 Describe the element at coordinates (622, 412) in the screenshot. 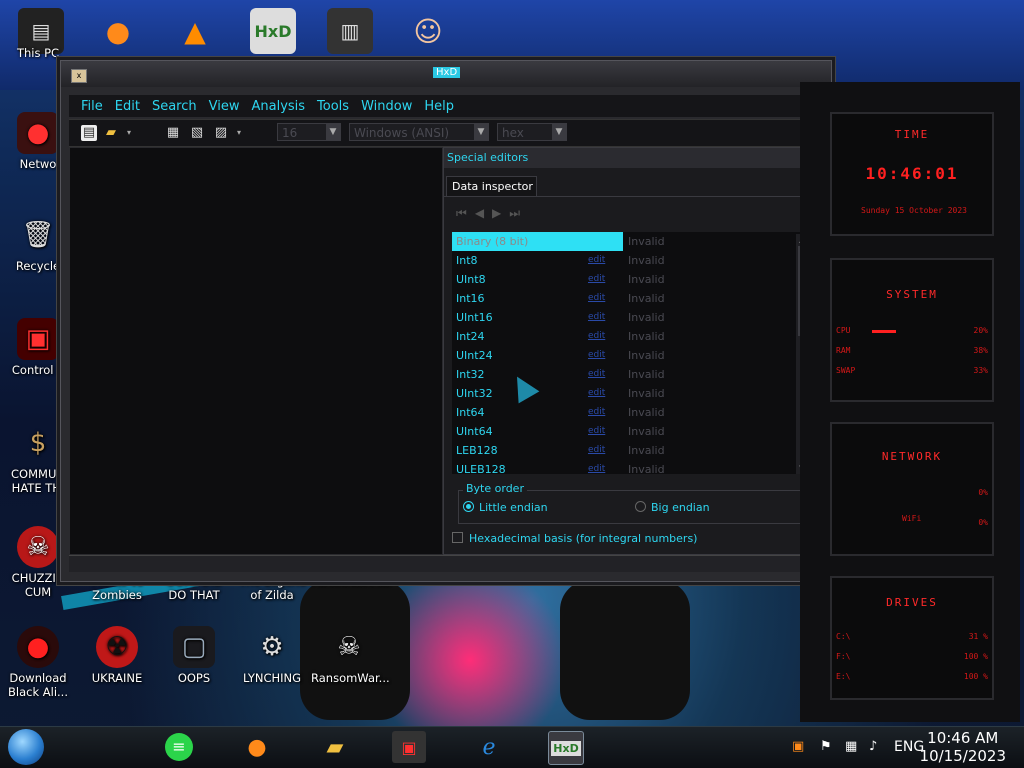

I see `inspector-row: Int64 edit Invalid` at that location.